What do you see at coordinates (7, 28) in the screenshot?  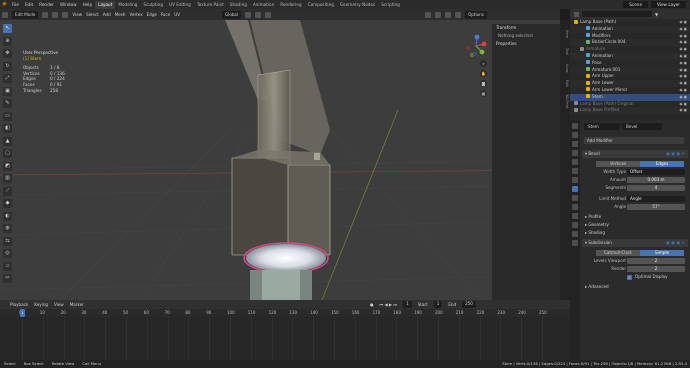 I see `select-tool-icon: ↖` at bounding box center [7, 28].